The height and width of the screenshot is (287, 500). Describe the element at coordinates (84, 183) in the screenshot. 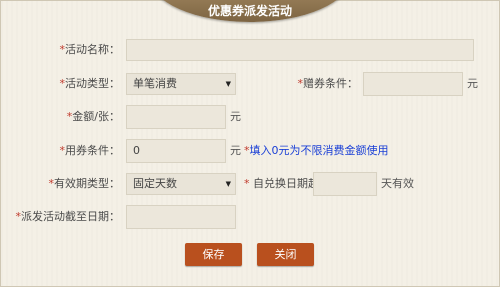

I see `validity-type-label: *有效期类型：` at that location.